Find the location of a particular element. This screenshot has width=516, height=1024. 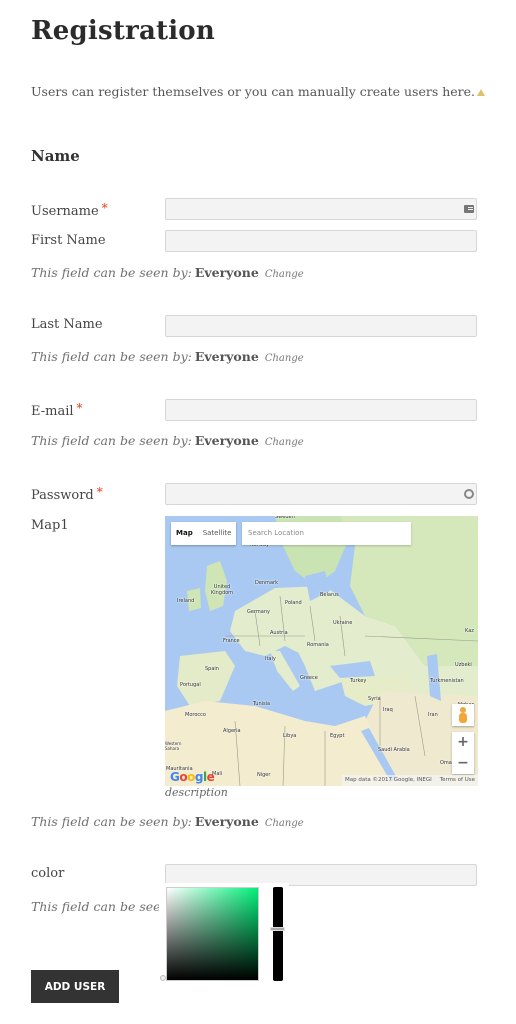

map-label-algeria: Algeria is located at coordinates (232, 731).